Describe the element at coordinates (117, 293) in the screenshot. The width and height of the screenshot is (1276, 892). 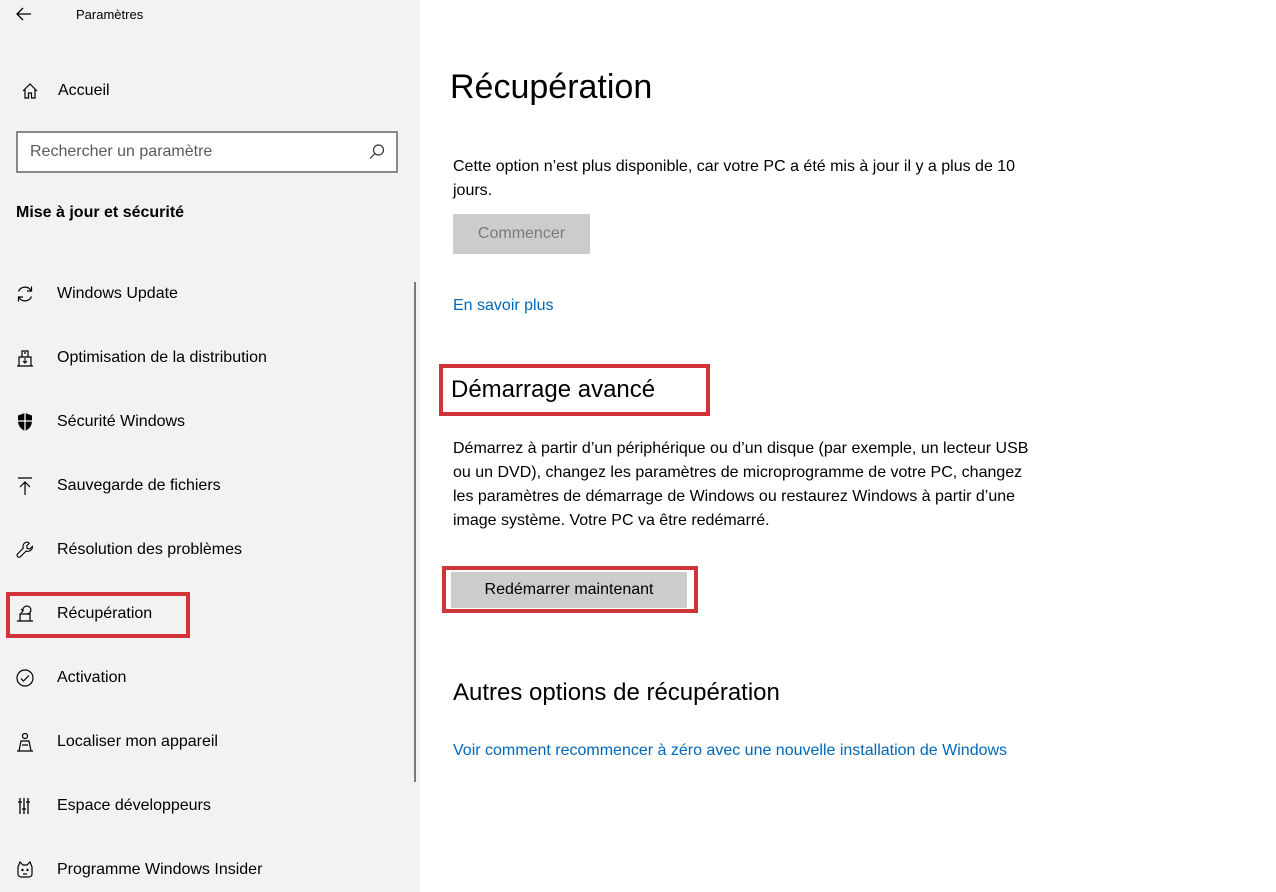
I see `sidebar-item-label: Windows Update` at that location.